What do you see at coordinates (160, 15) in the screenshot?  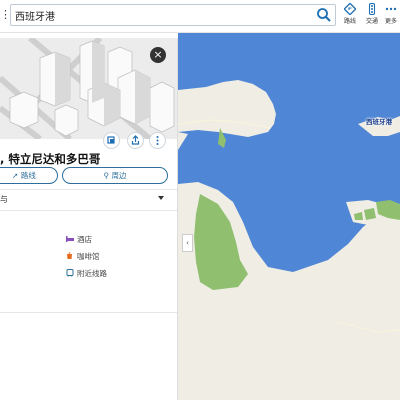 I see `search-input` at bounding box center [160, 15].